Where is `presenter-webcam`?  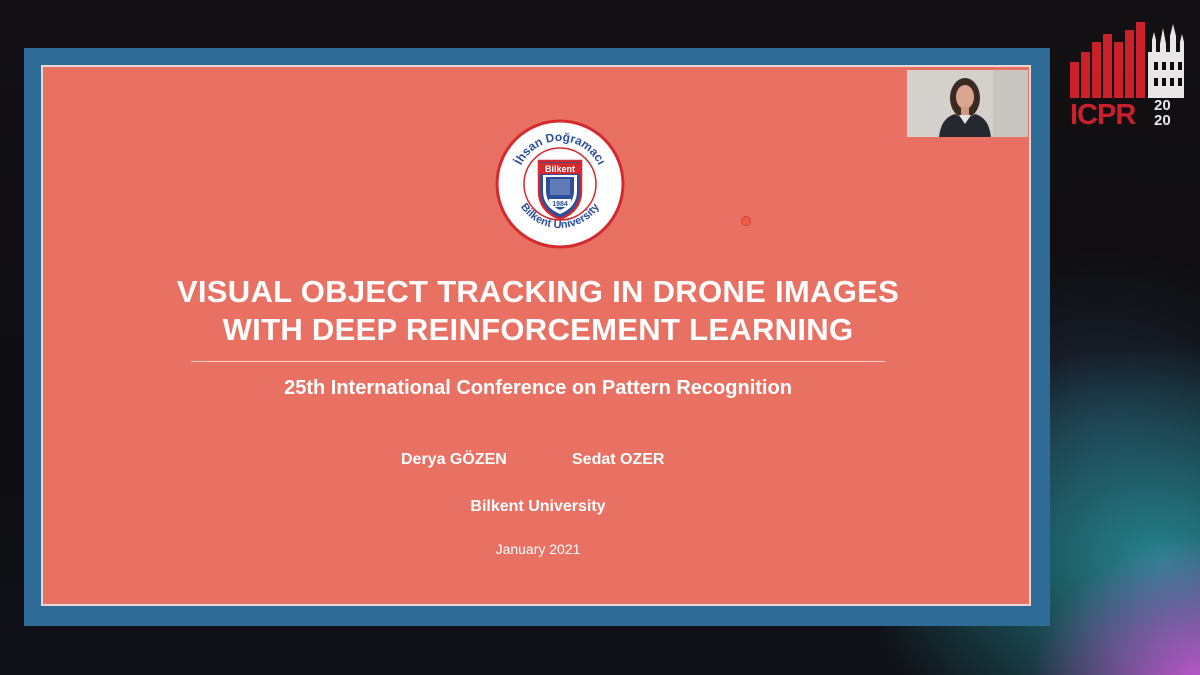 presenter-webcam is located at coordinates (967, 103).